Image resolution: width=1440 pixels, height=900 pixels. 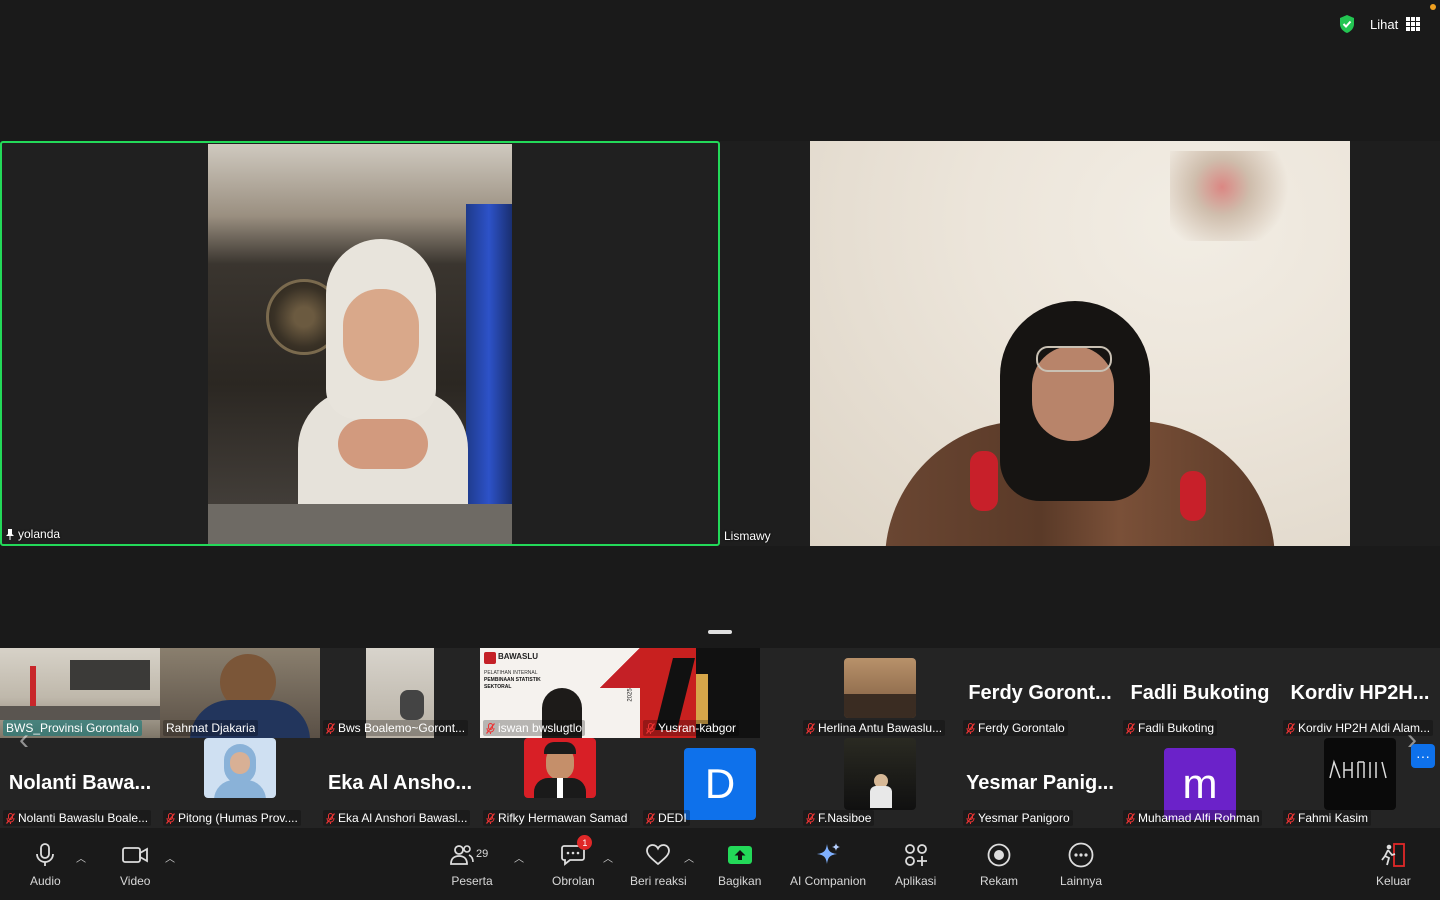 I want to click on participant-tile: Yesmar Panig... Yesmar Panigoro, so click(x=1040, y=783).